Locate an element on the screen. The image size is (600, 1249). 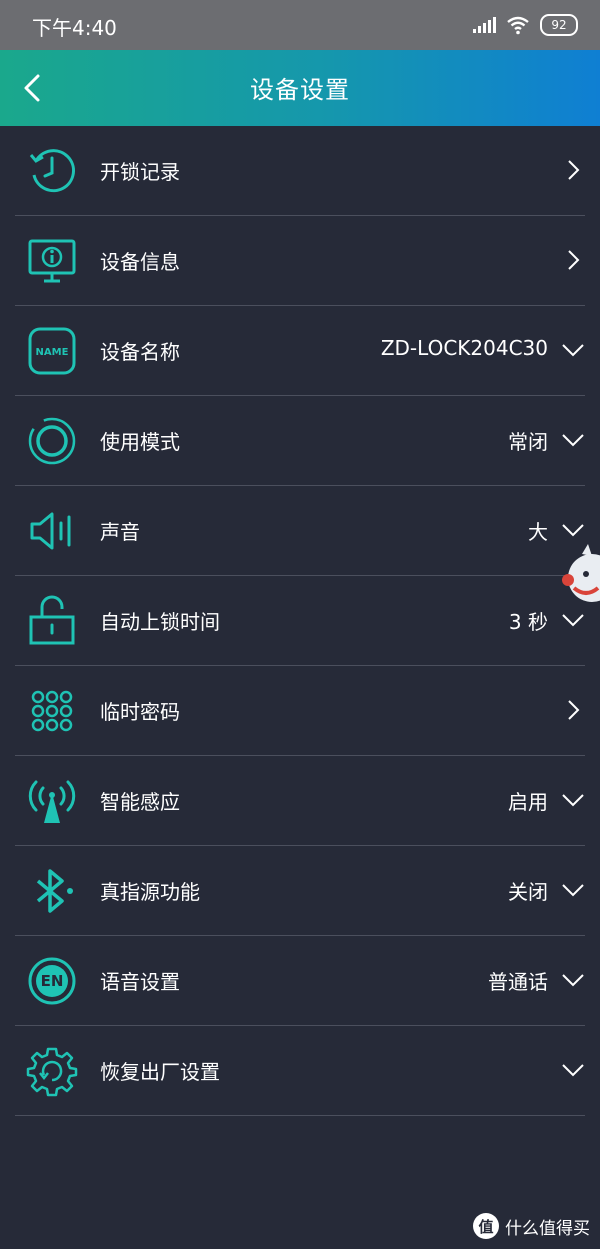
svg-text: EN is located at coordinates (52, 981).